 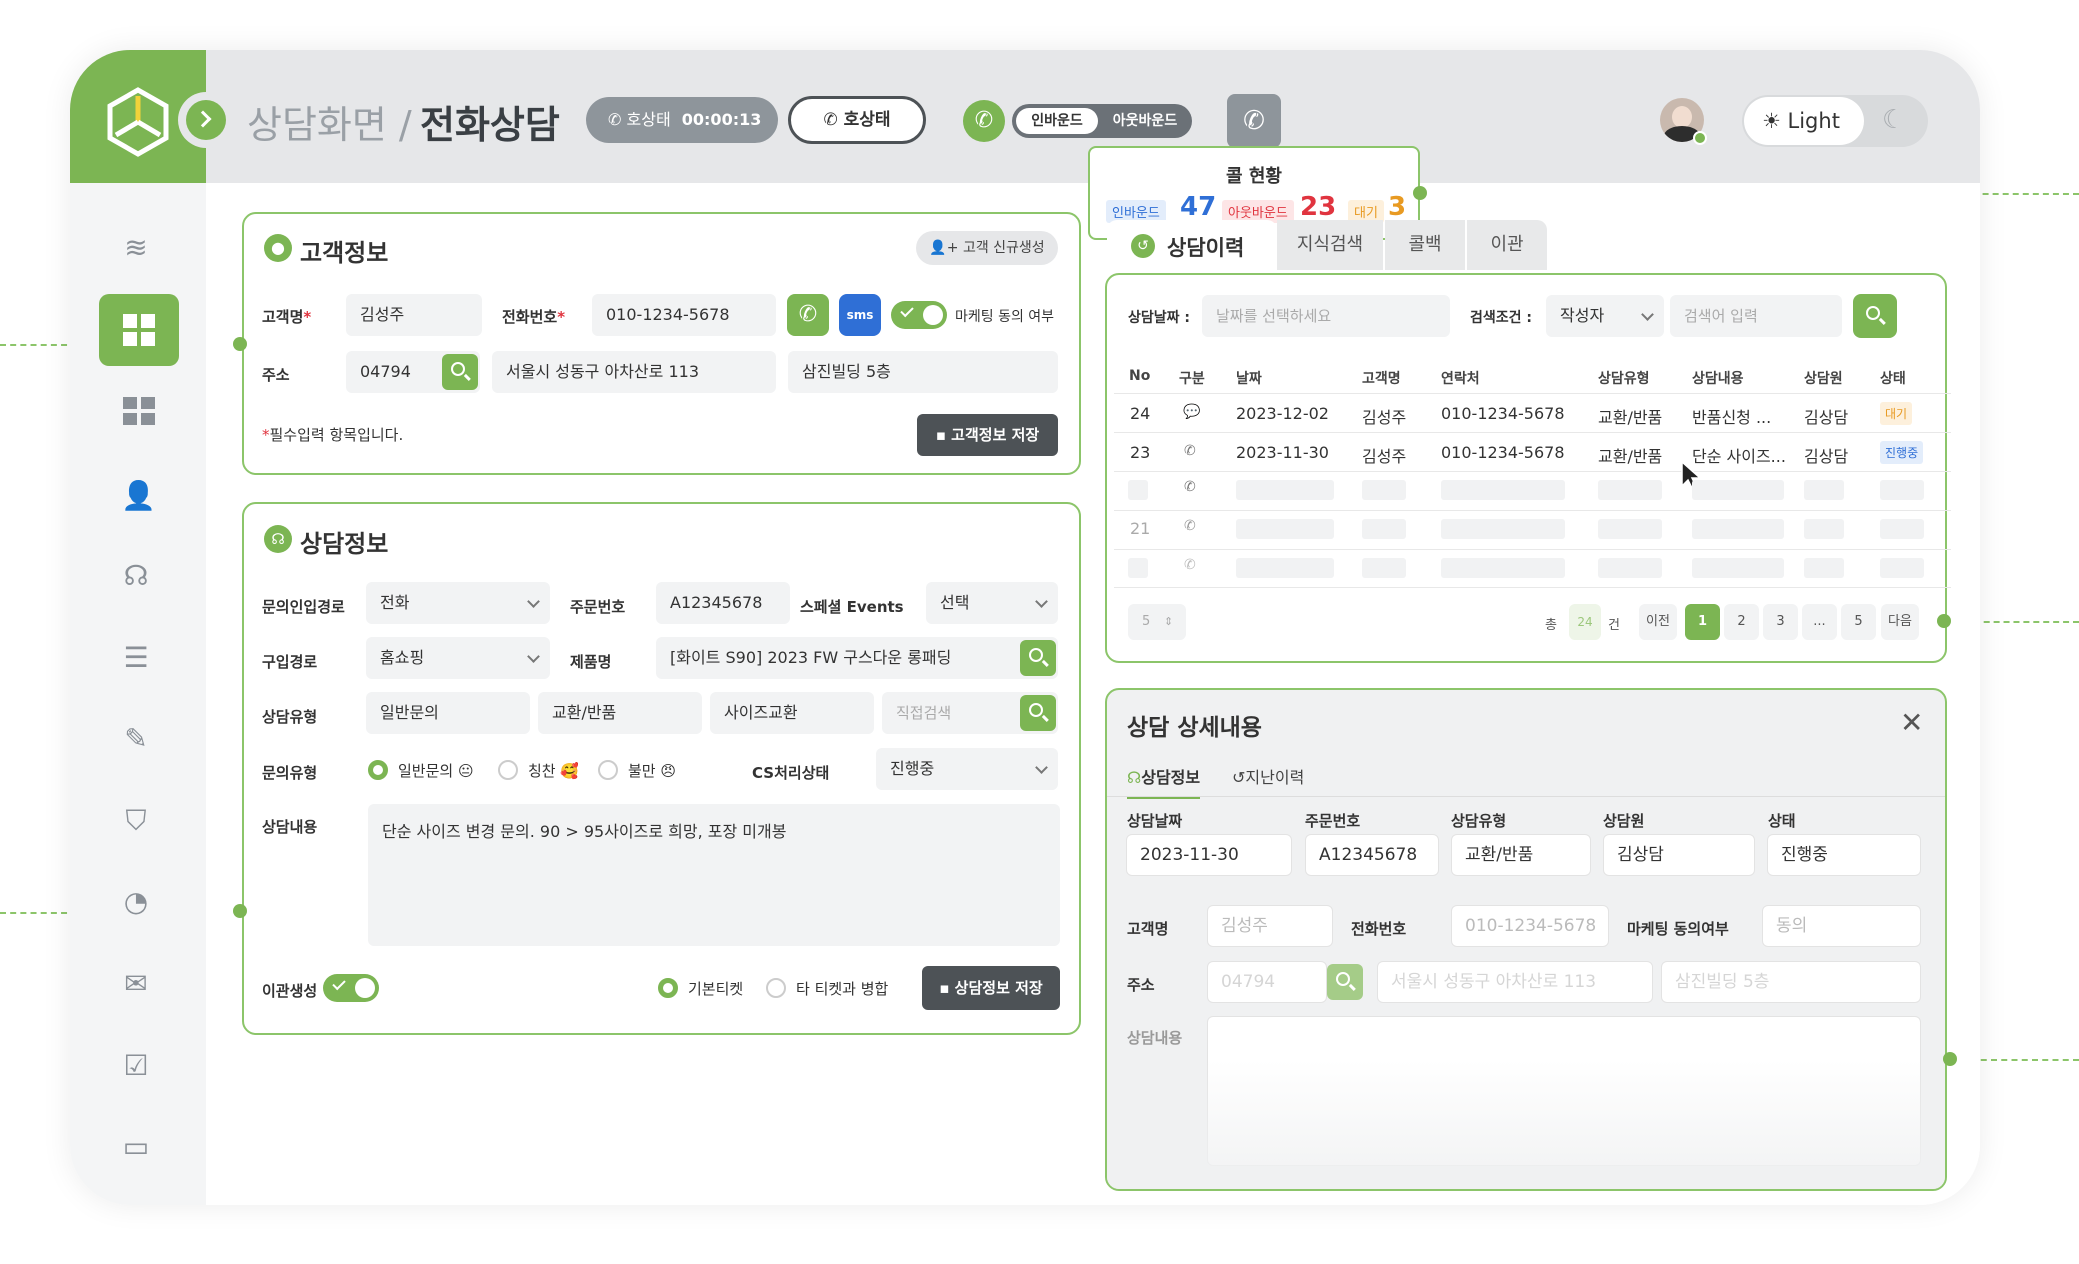 I want to click on content-textarea: 단순 사이즈 변경 문의. 90 > 95사이즈로 희망, 포장 미개봉, so click(x=714, y=875).